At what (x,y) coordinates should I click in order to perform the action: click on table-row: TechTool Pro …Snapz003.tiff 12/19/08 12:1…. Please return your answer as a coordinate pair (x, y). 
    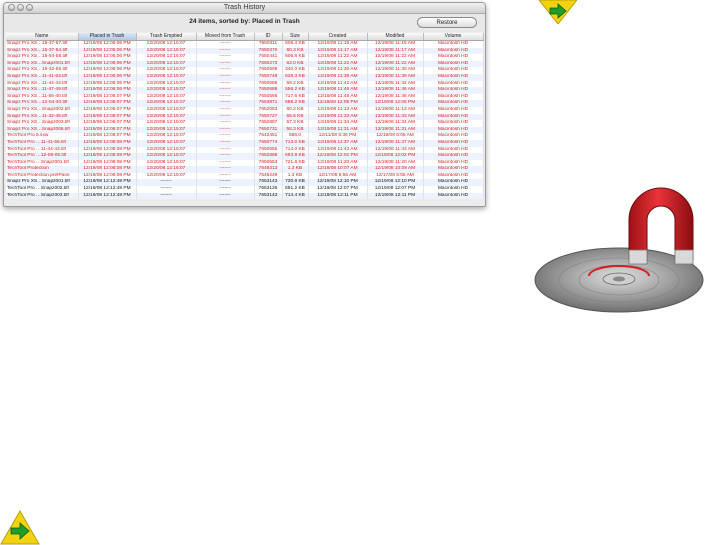
    Looking at the image, I should click on (245, 196).